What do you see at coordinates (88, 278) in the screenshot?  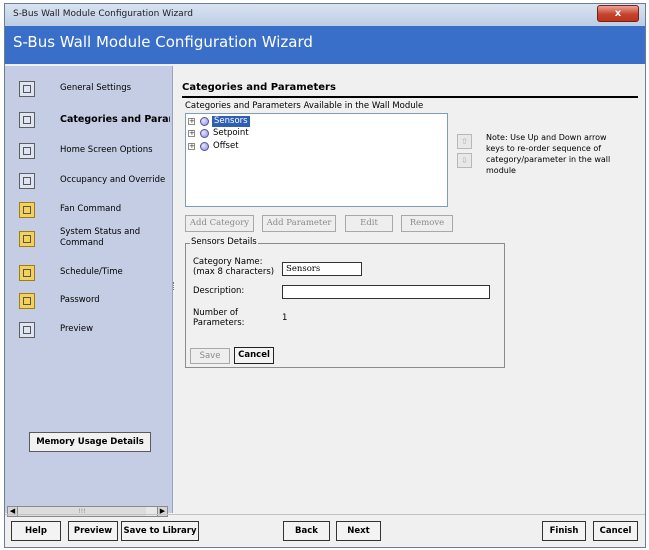 I see `nav-item-schedule-time: Schedule/Time` at bounding box center [88, 278].